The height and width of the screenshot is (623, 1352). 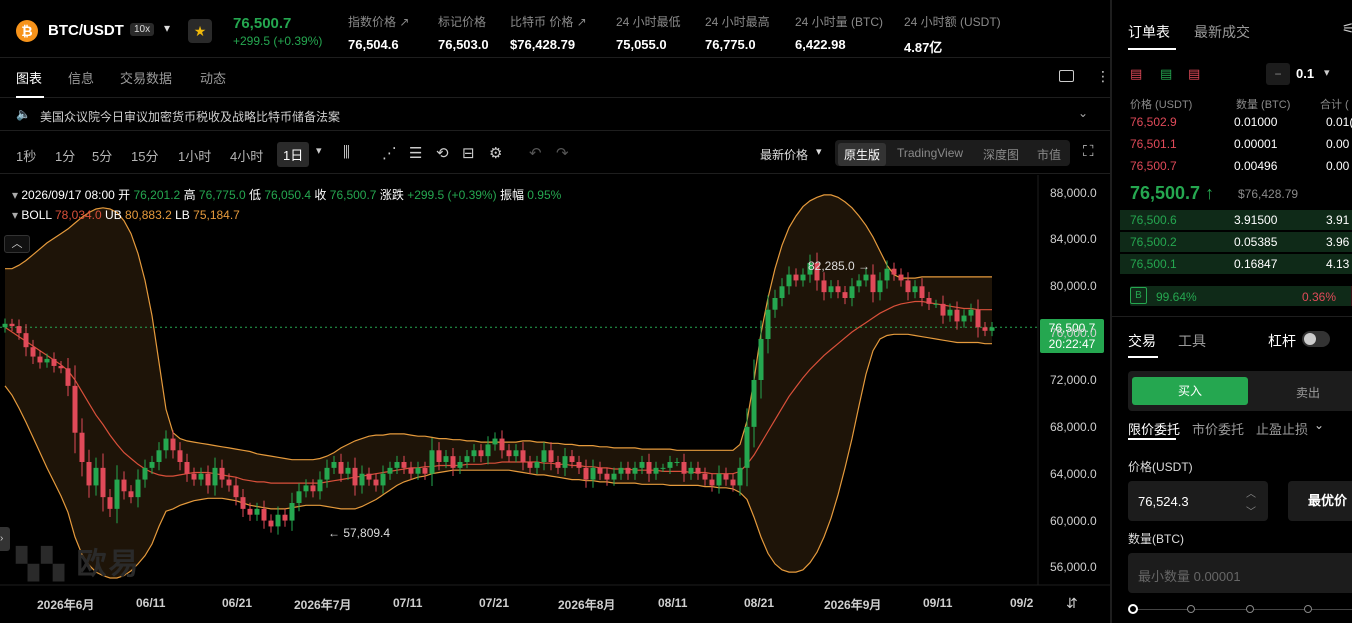 What do you see at coordinates (389, 153) in the screenshot?
I see `indicators-icon: ⋰` at bounding box center [389, 153].